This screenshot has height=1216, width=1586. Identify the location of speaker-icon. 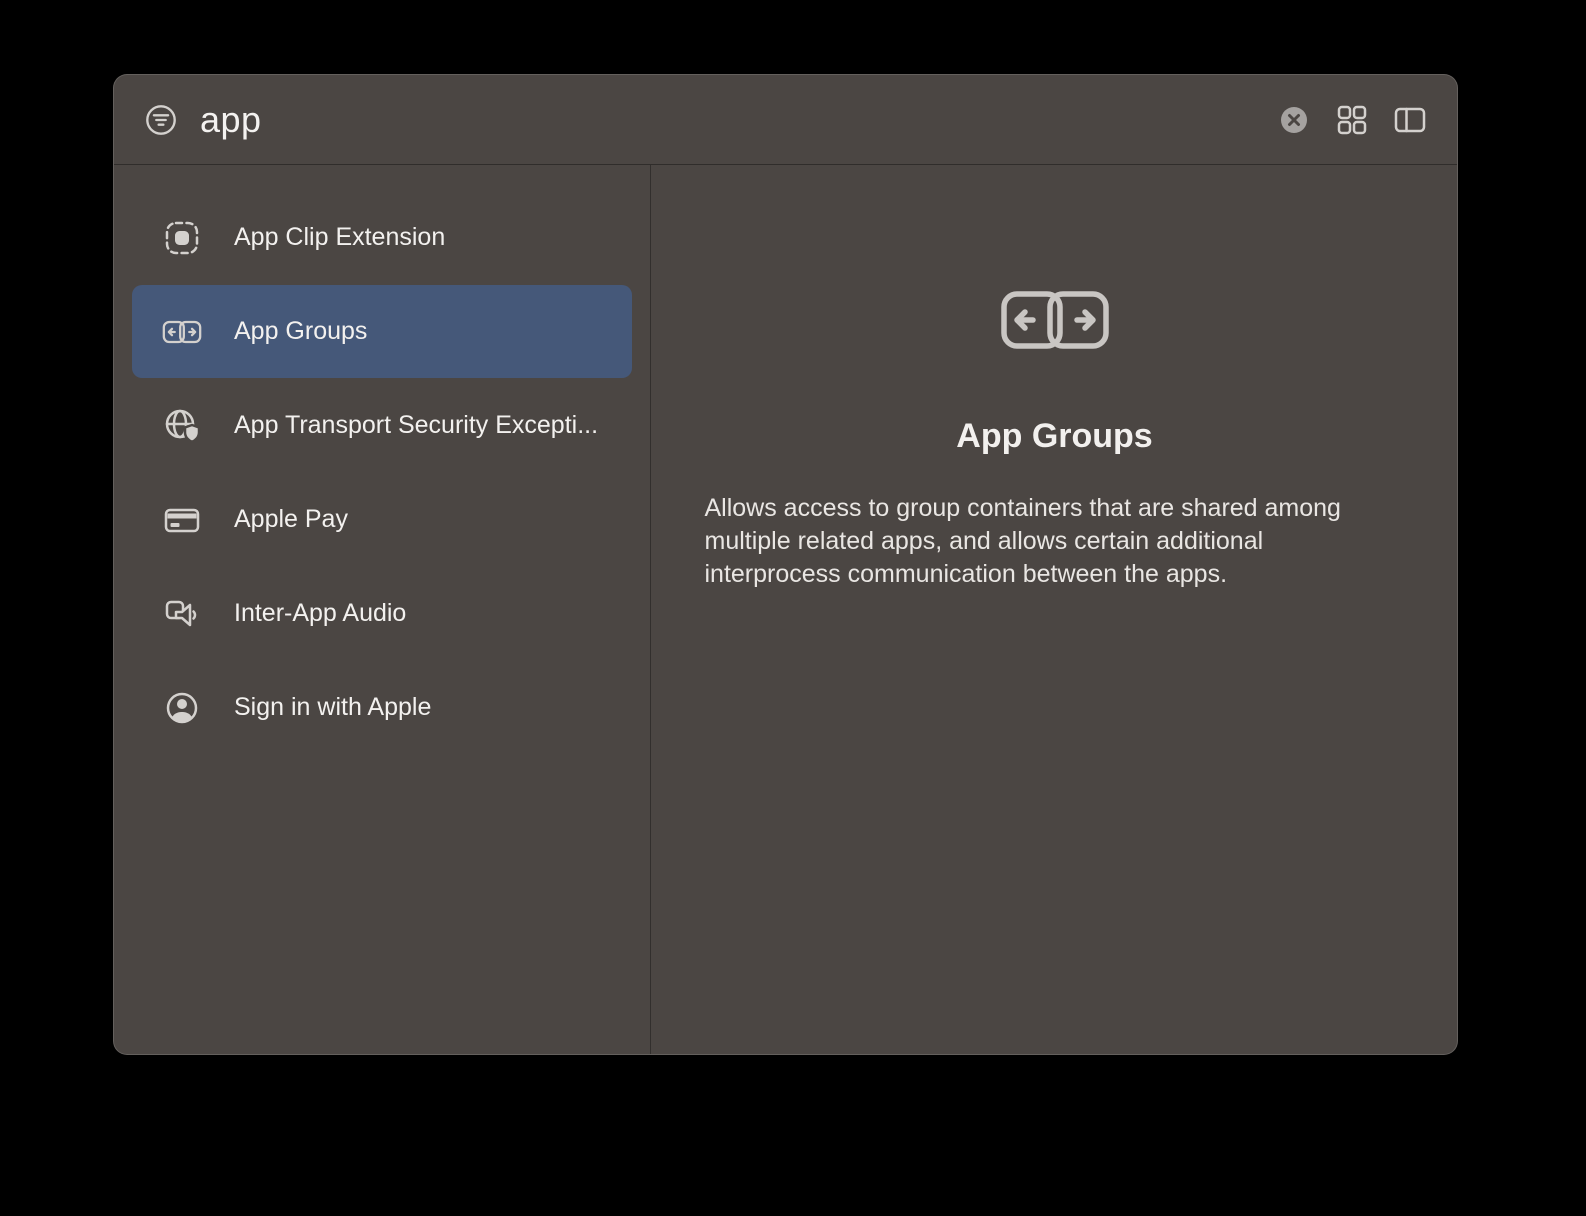
(182, 614).